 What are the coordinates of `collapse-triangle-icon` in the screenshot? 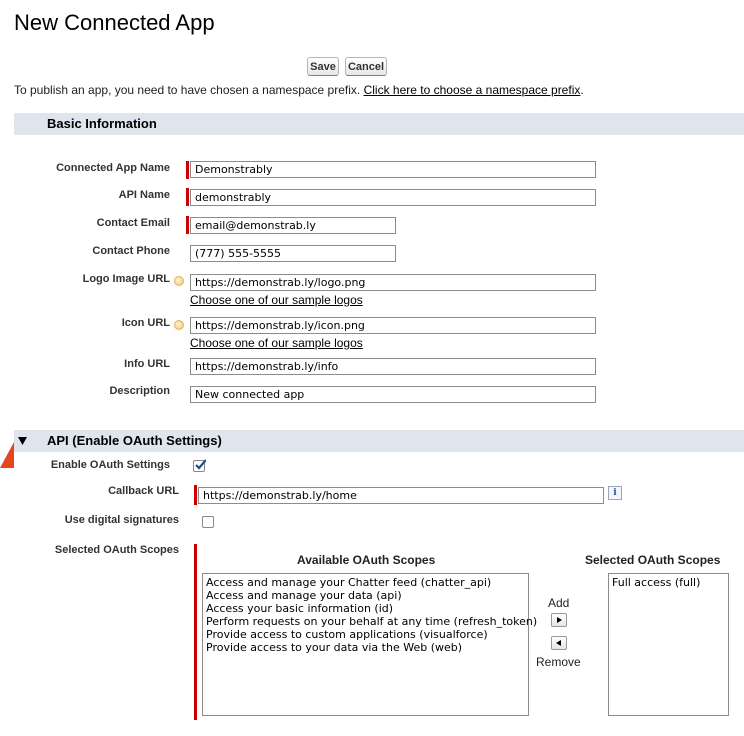 It's located at (22, 441).